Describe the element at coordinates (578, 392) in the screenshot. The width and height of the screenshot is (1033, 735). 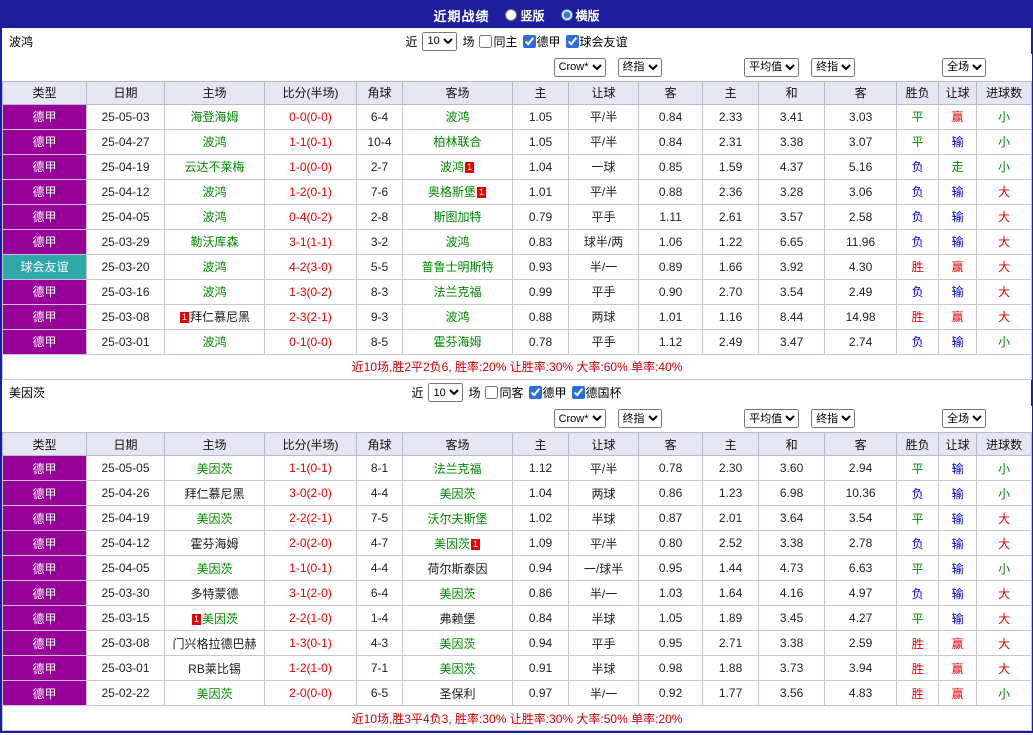
I see `dfb-pokal-checkbox` at that location.